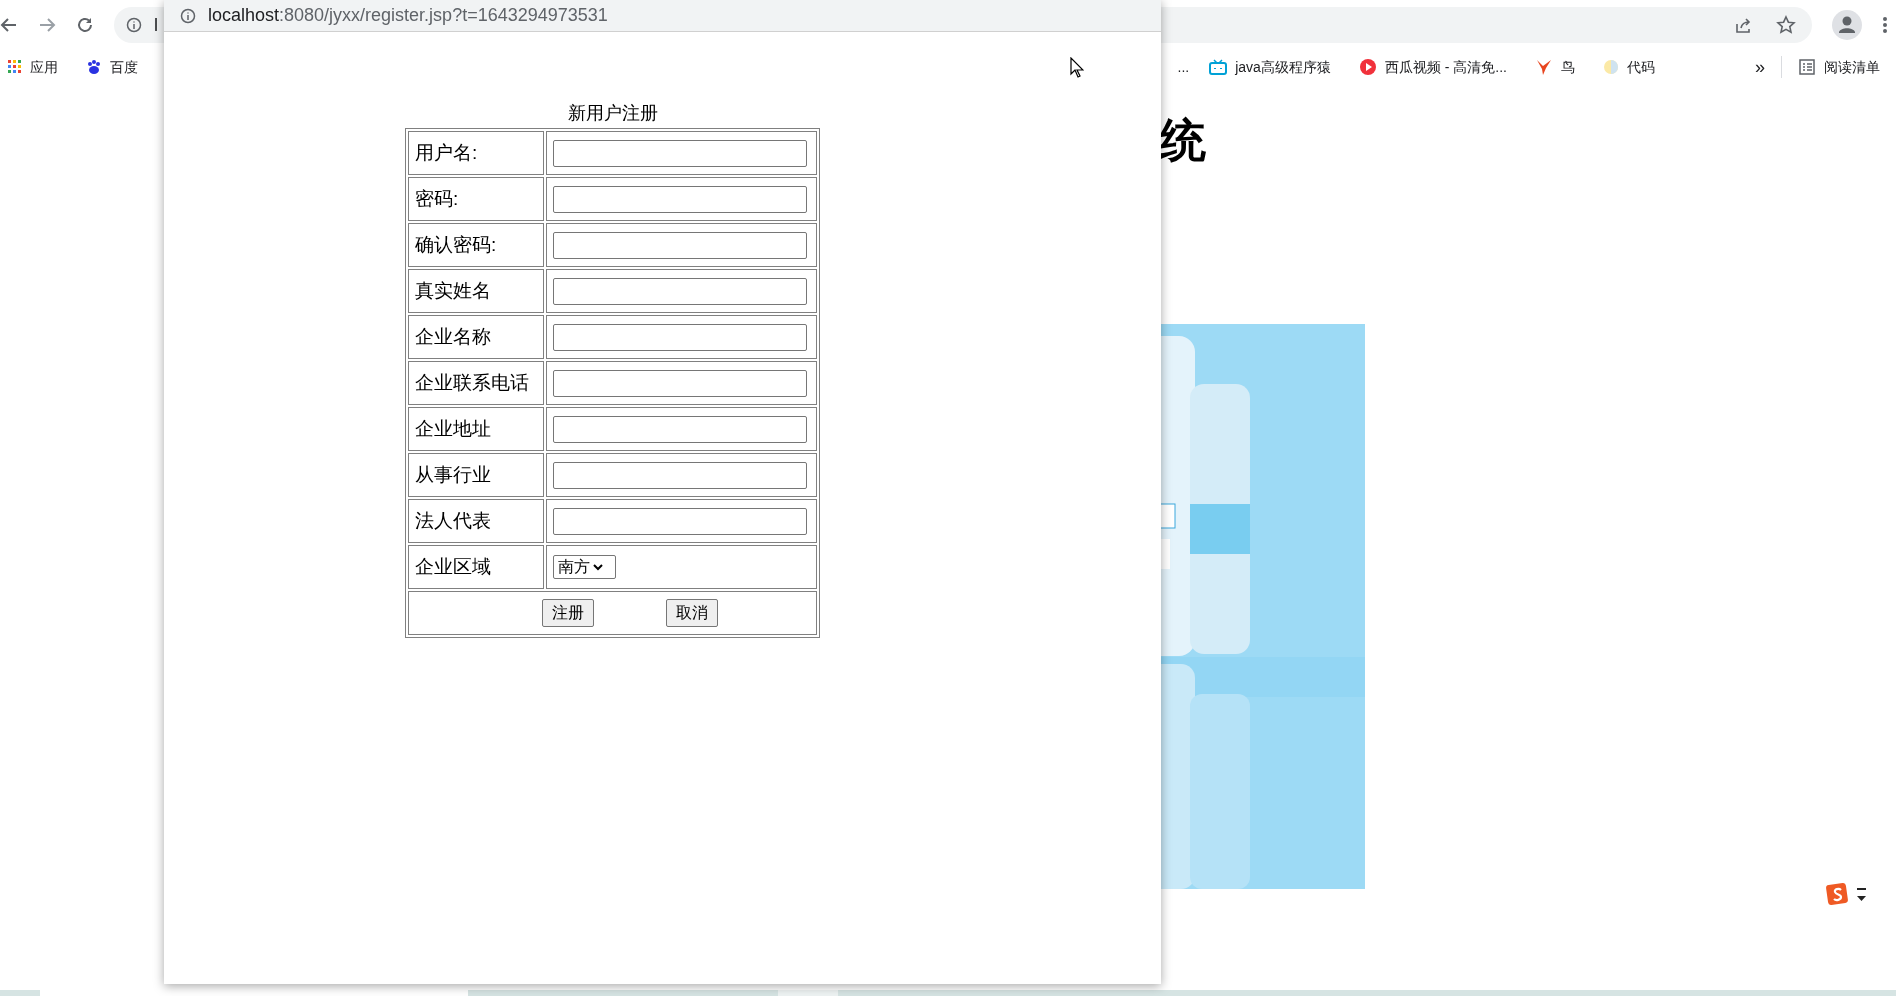  I want to click on more-bookmarks-button: », so click(1760, 67).